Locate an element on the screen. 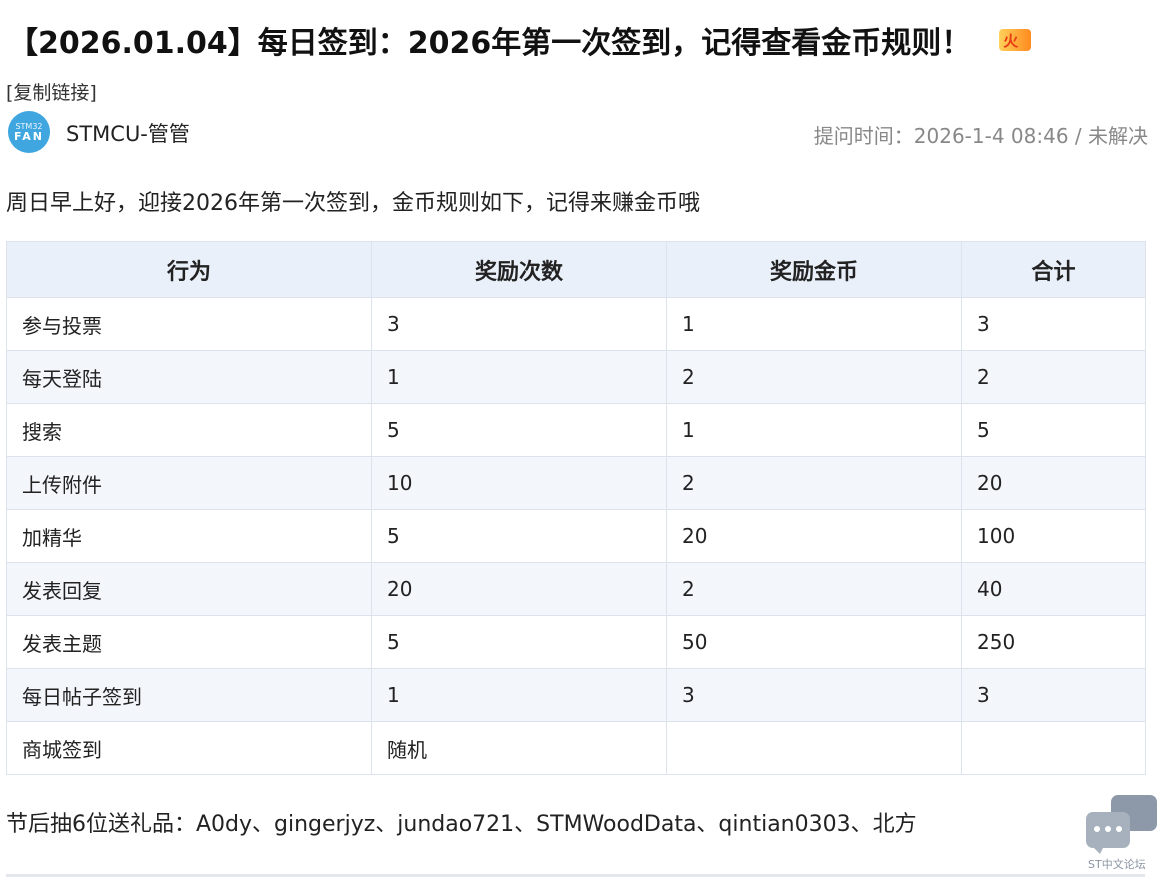 Image resolution: width=1165 pixels, height=879 pixels. avatar: STM32 FAN is located at coordinates (29, 132).